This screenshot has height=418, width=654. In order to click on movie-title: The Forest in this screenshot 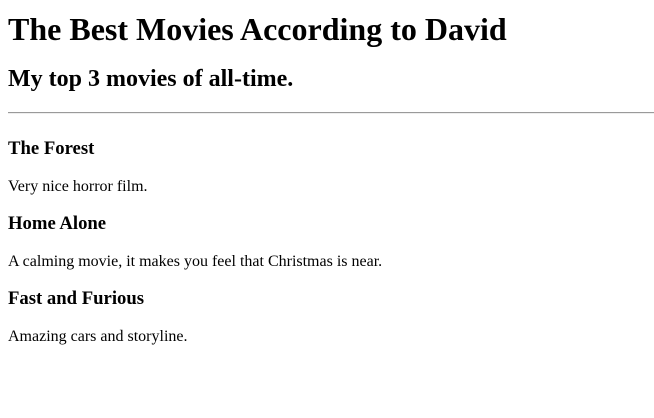, I will do `click(51, 148)`.